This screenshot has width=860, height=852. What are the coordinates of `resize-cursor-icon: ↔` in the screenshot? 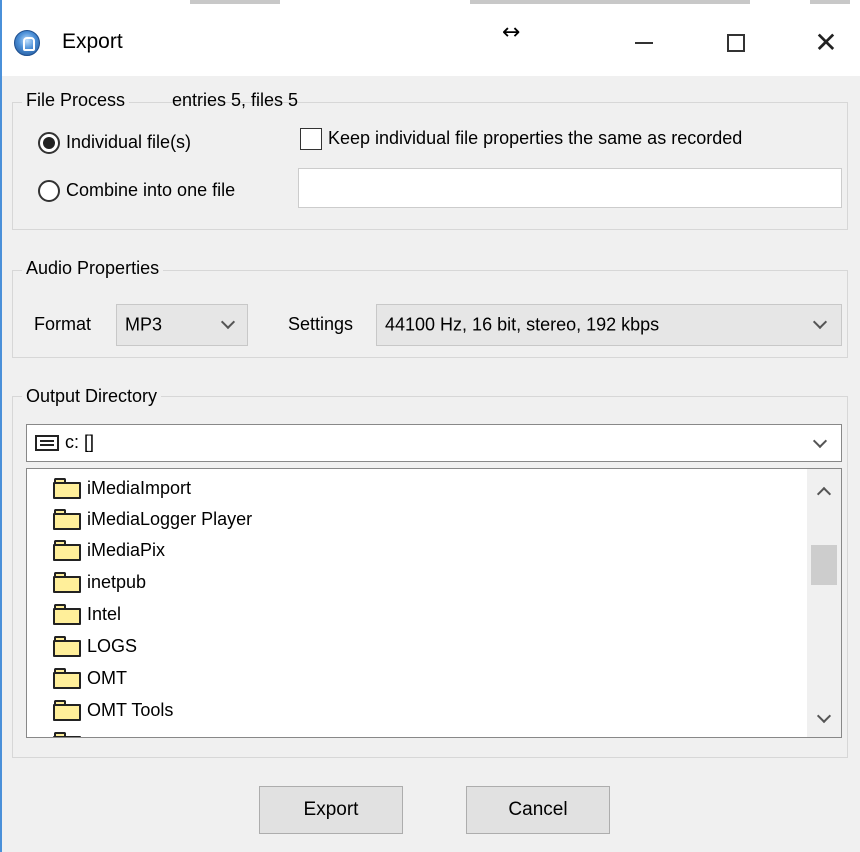 It's located at (511, 32).